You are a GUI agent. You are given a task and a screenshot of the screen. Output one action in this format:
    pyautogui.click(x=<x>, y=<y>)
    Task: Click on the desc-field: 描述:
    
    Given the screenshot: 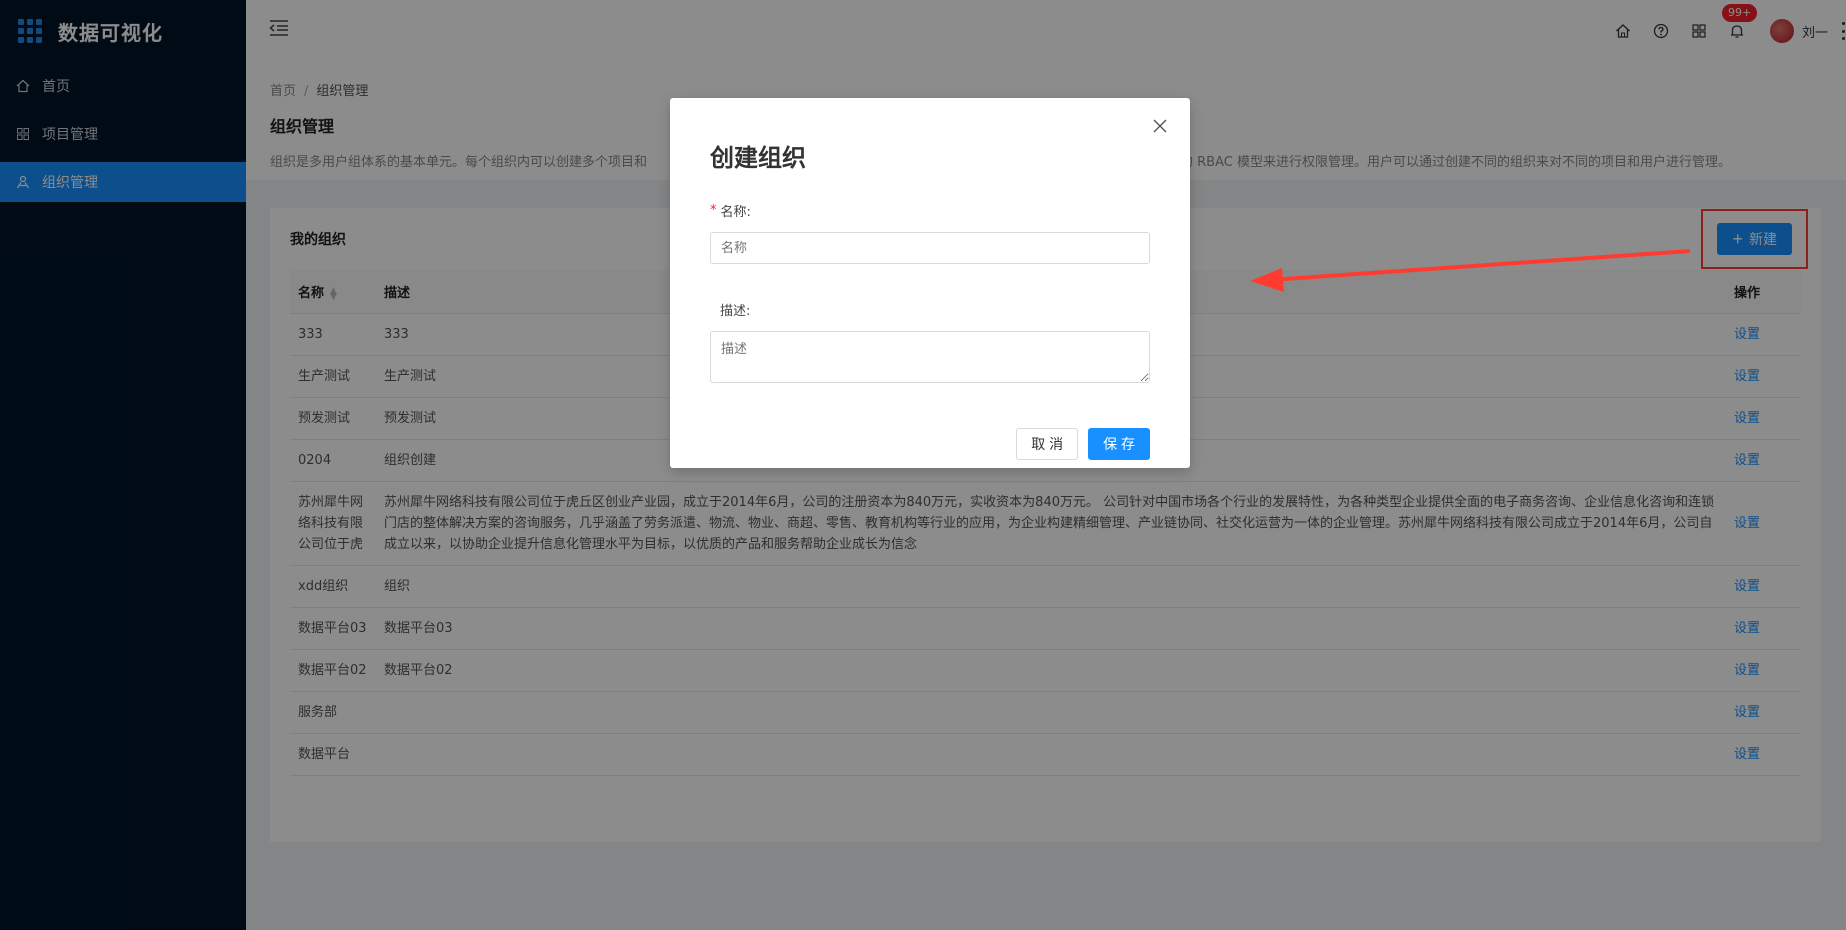 What is the action you would take?
    pyautogui.click(x=930, y=343)
    